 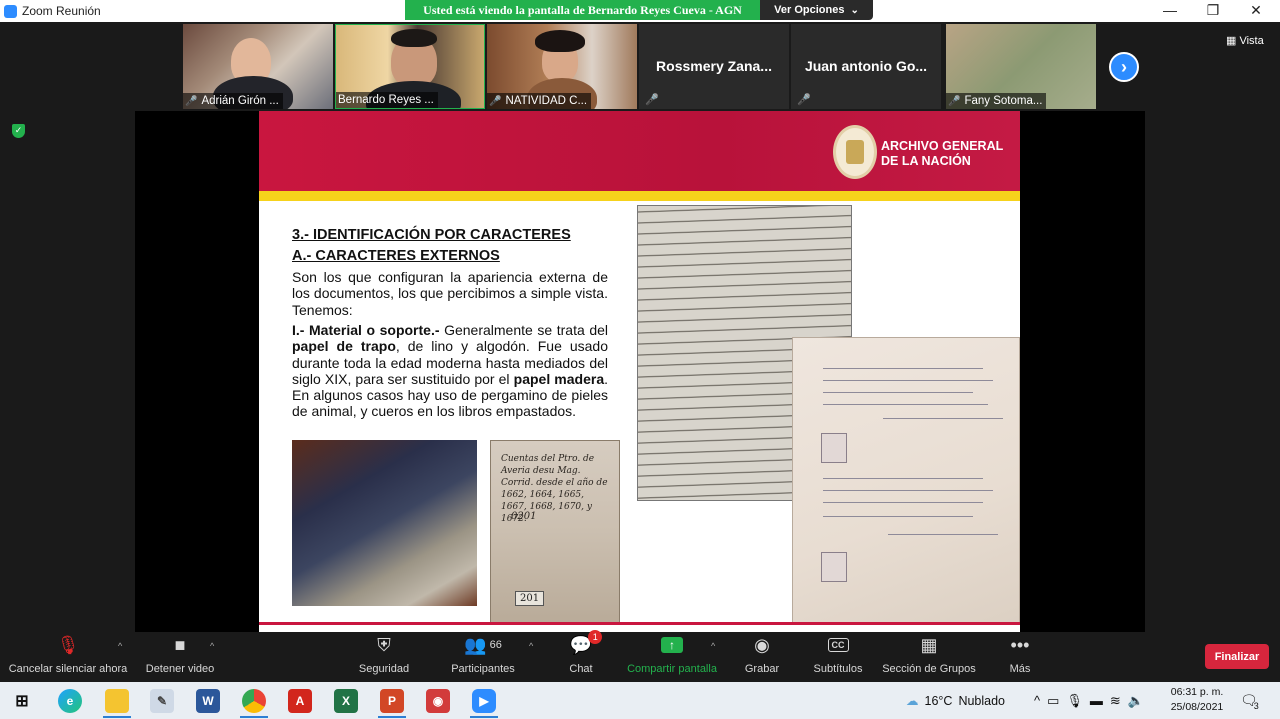 I want to click on cover-tag: 201, so click(x=530, y=598).